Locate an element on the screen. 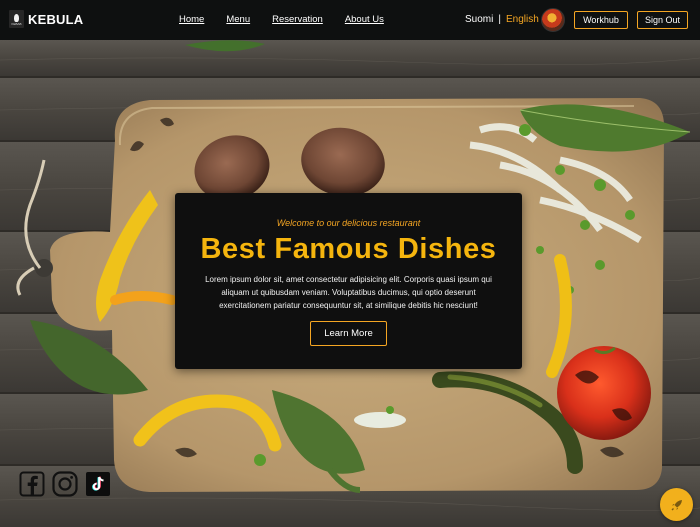  sign-out-button: Sign Out is located at coordinates (662, 20).